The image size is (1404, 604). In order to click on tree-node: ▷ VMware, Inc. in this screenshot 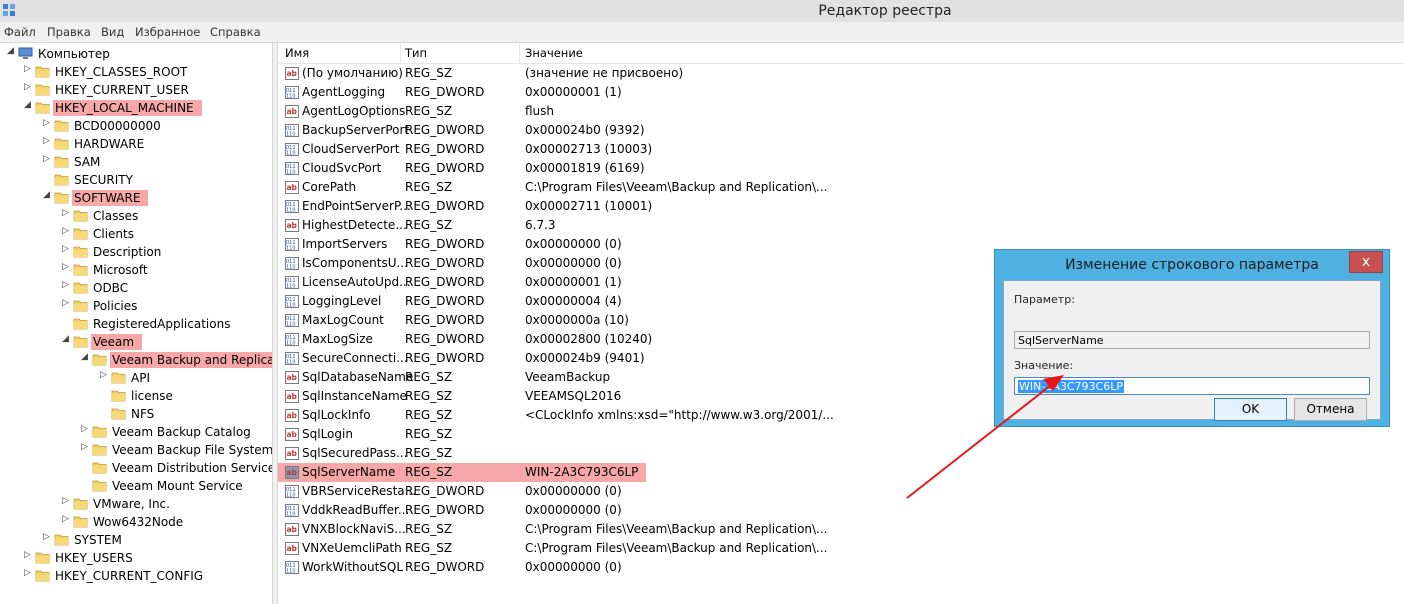, I will do `click(136, 504)`.